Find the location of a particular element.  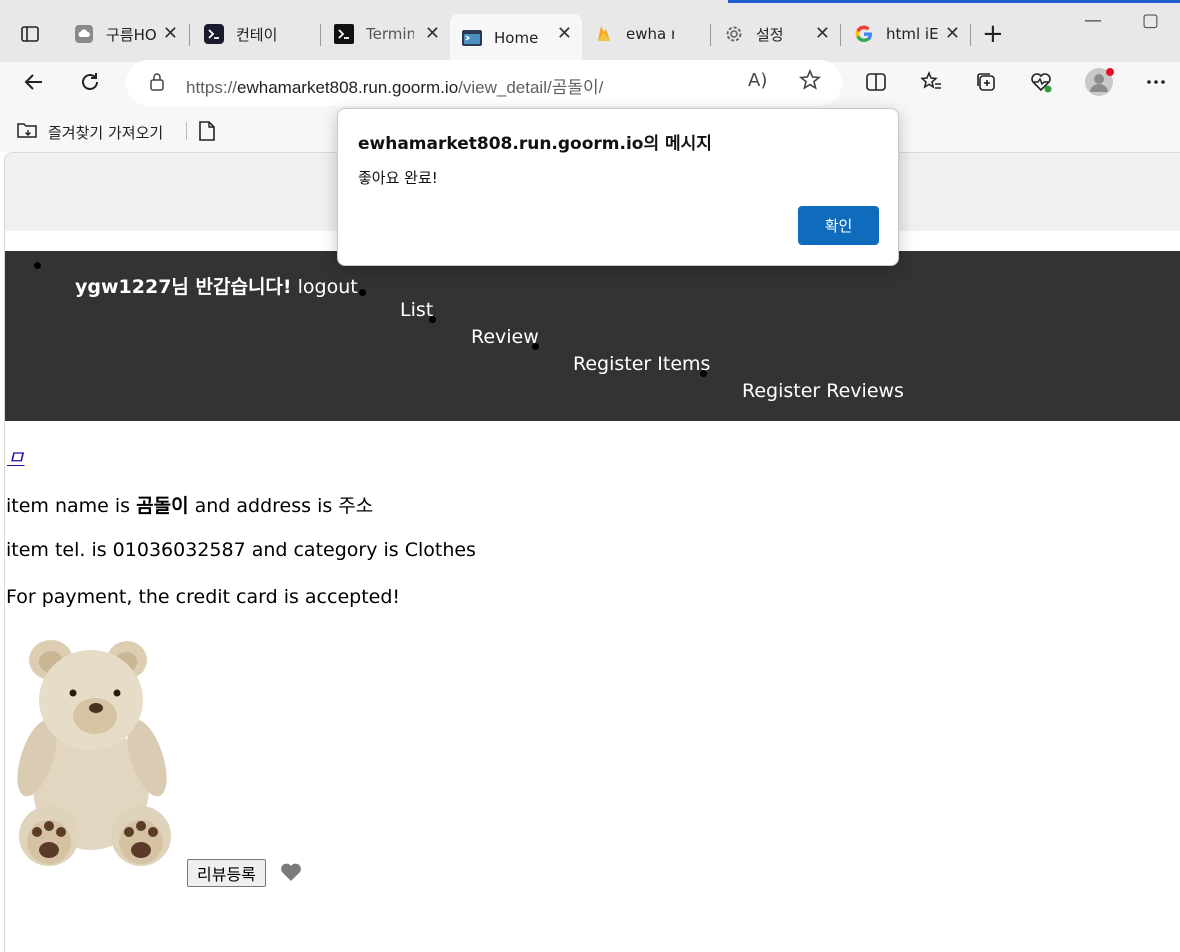

browser-essentials-button is located at coordinates (1041, 82).